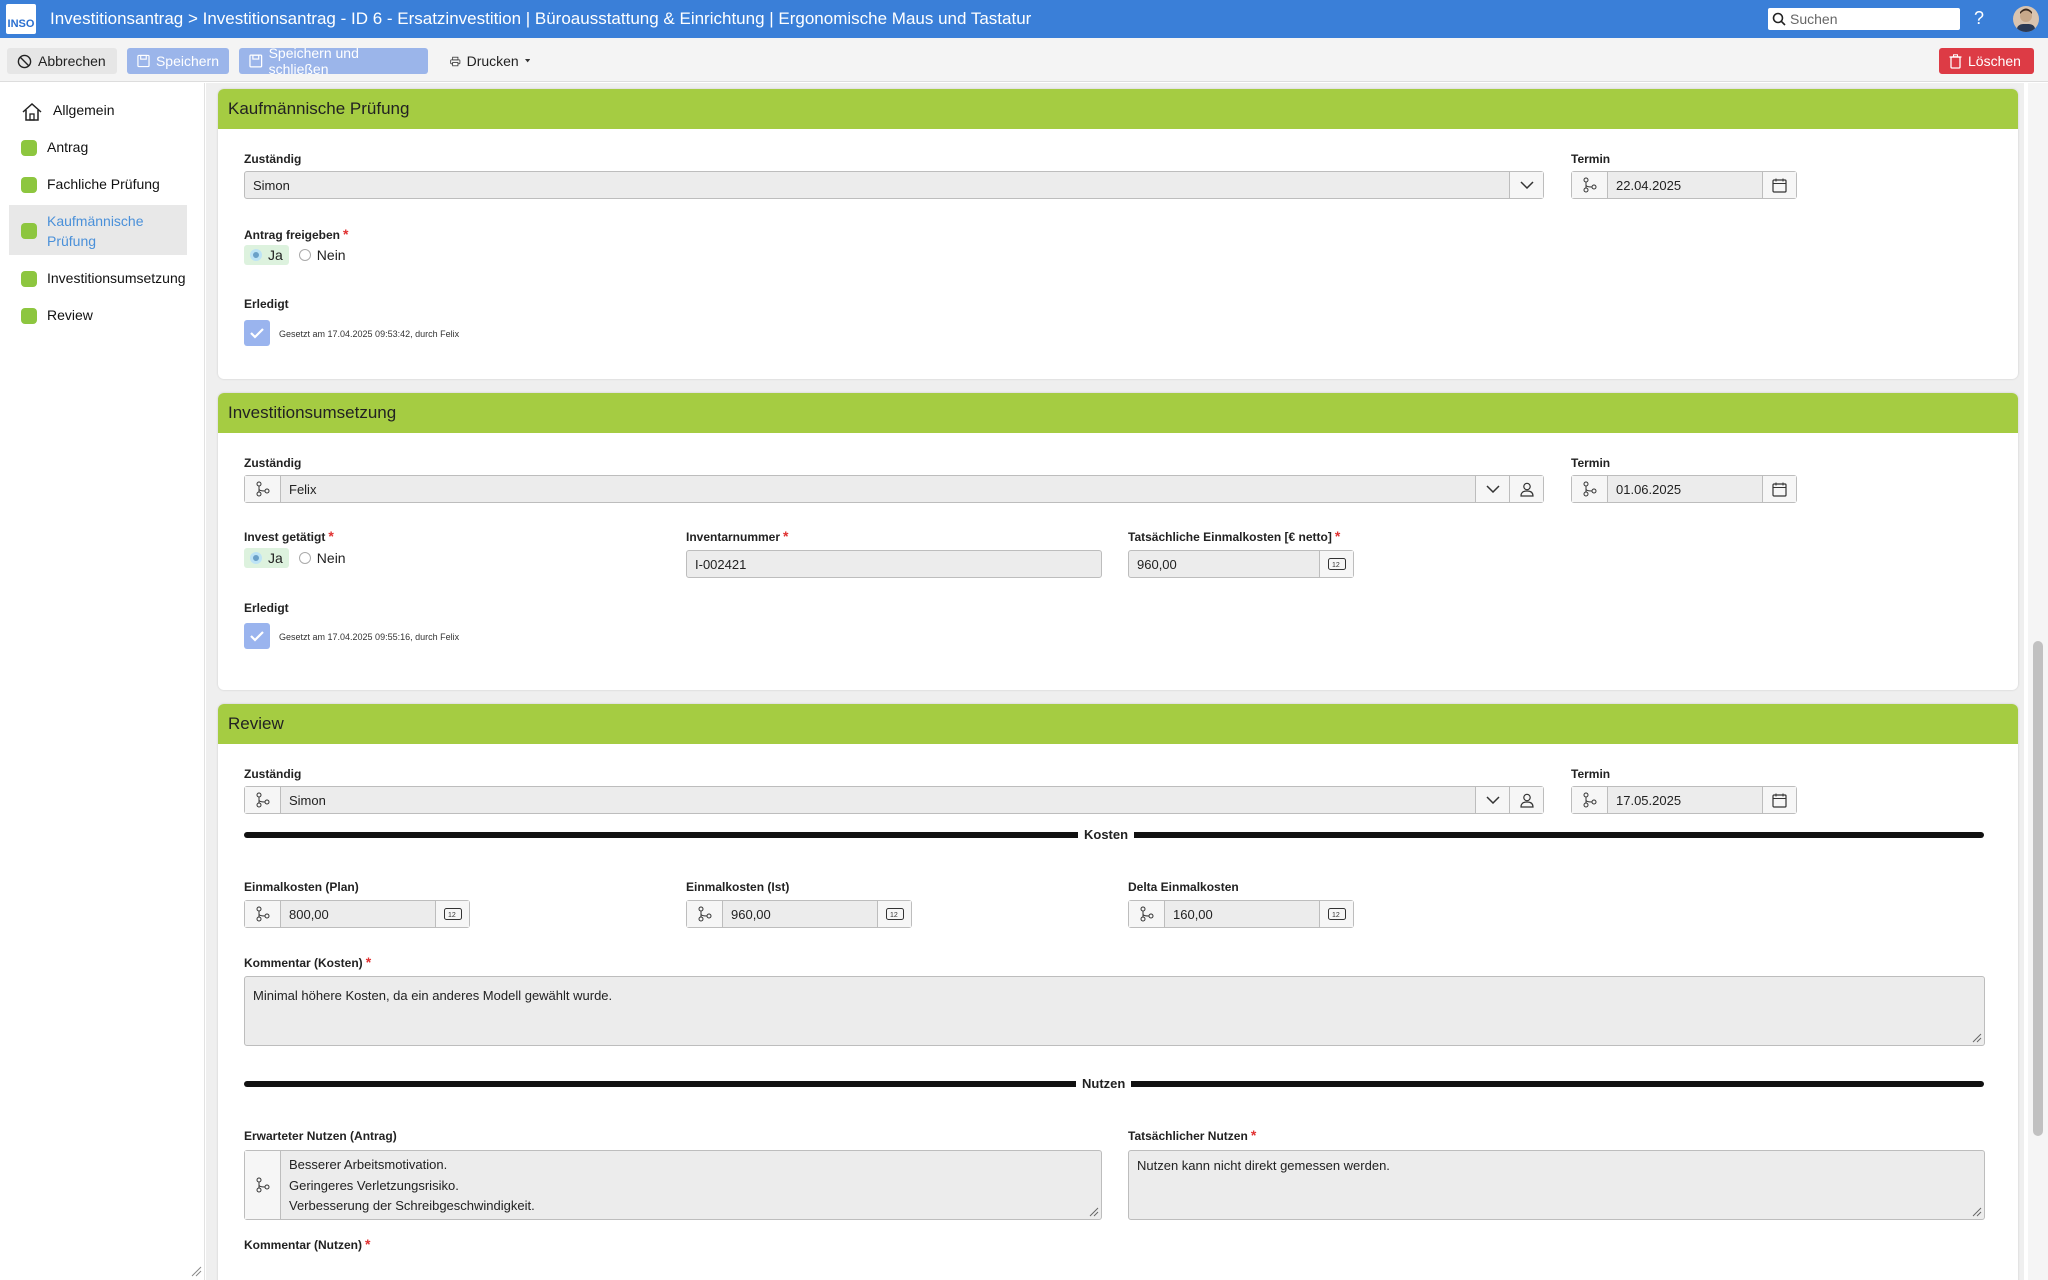 The height and width of the screenshot is (1280, 2048). Describe the element at coordinates (333, 61) in the screenshot. I see `save-close-button: Speichern und schließen` at that location.